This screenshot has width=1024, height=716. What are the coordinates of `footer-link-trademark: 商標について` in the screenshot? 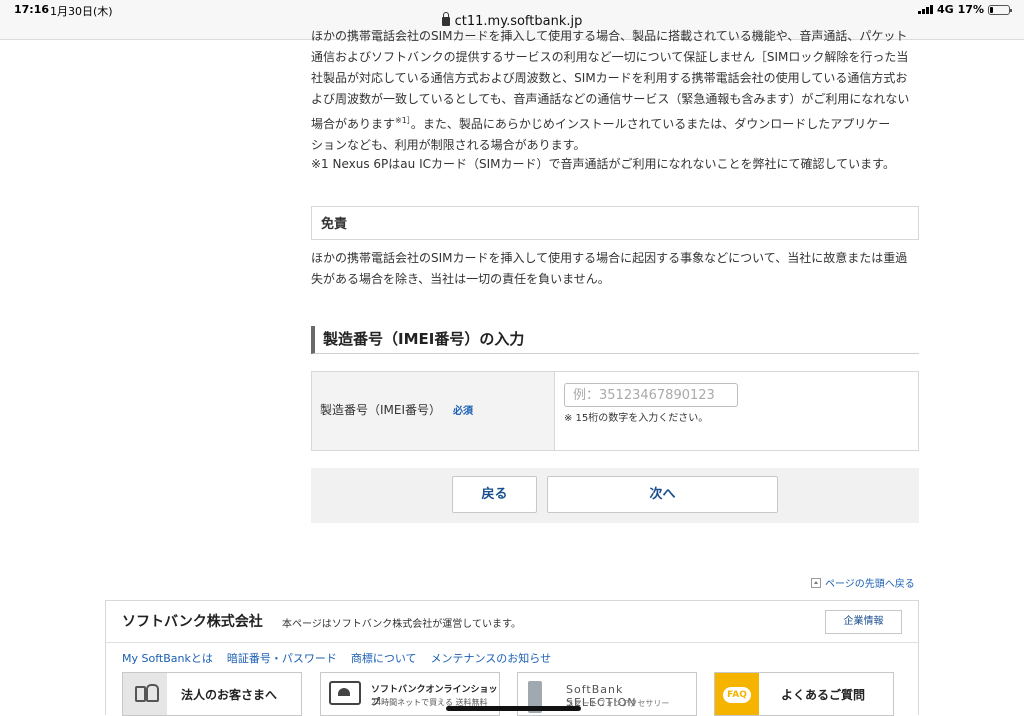 It's located at (384, 658).